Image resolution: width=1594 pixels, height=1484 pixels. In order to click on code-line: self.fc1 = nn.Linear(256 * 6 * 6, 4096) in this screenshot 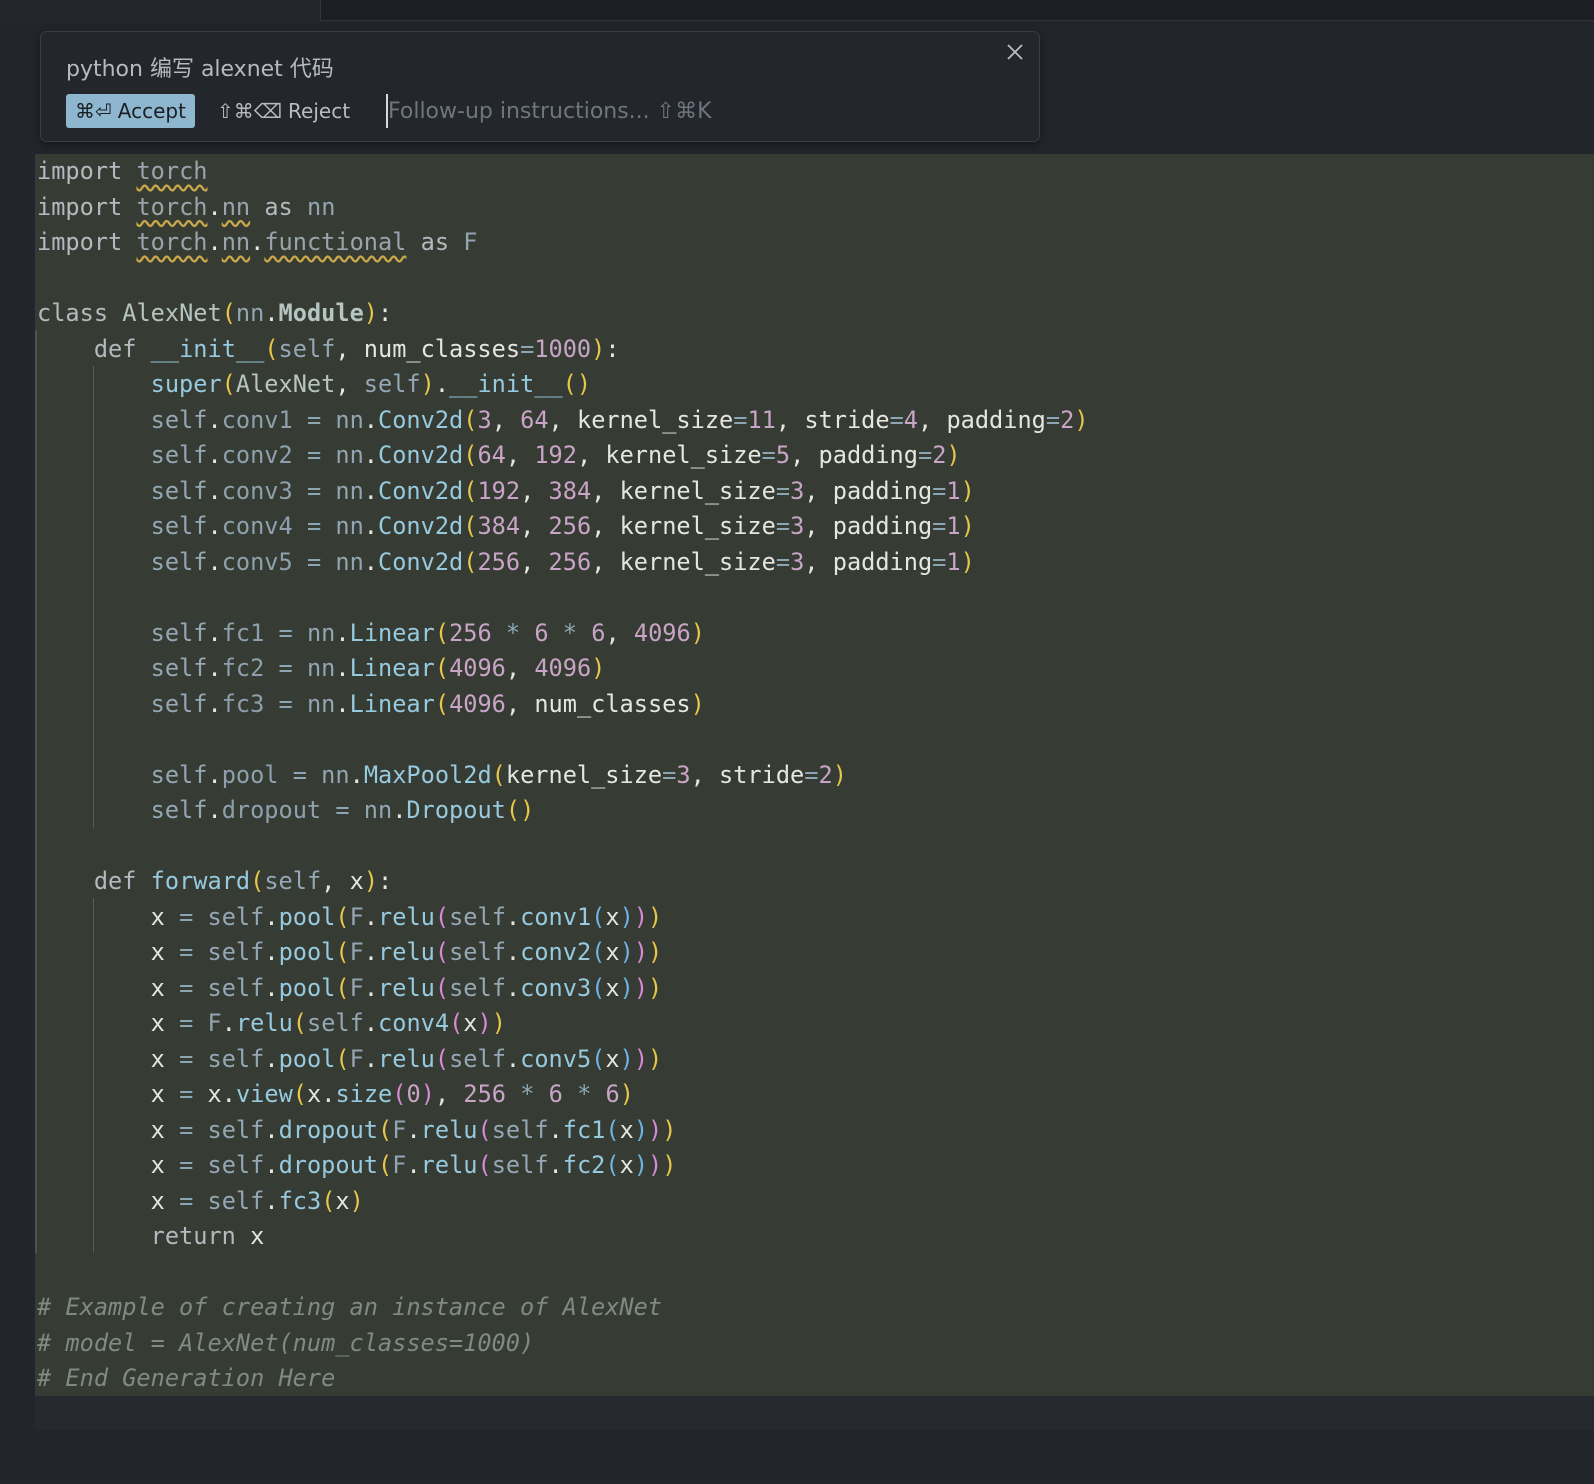, I will do `click(427, 632)`.